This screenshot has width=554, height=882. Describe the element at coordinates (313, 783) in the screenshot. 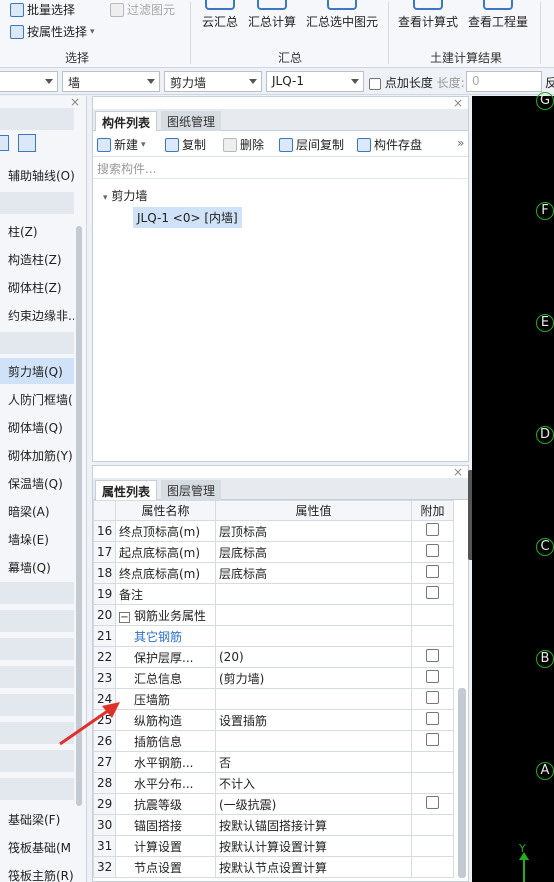

I see `property-value: 不计入` at that location.